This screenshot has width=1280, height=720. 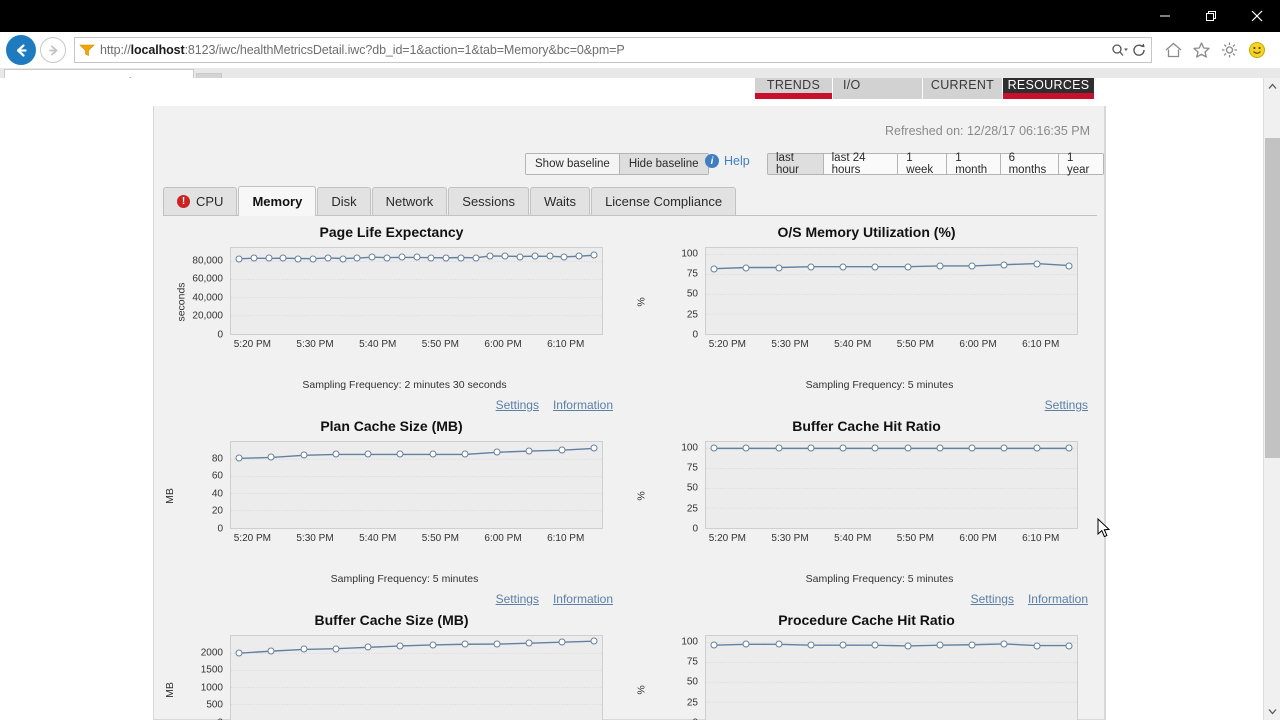 I want to click on nav-tab-current: CURRENT, so click(x=963, y=88).